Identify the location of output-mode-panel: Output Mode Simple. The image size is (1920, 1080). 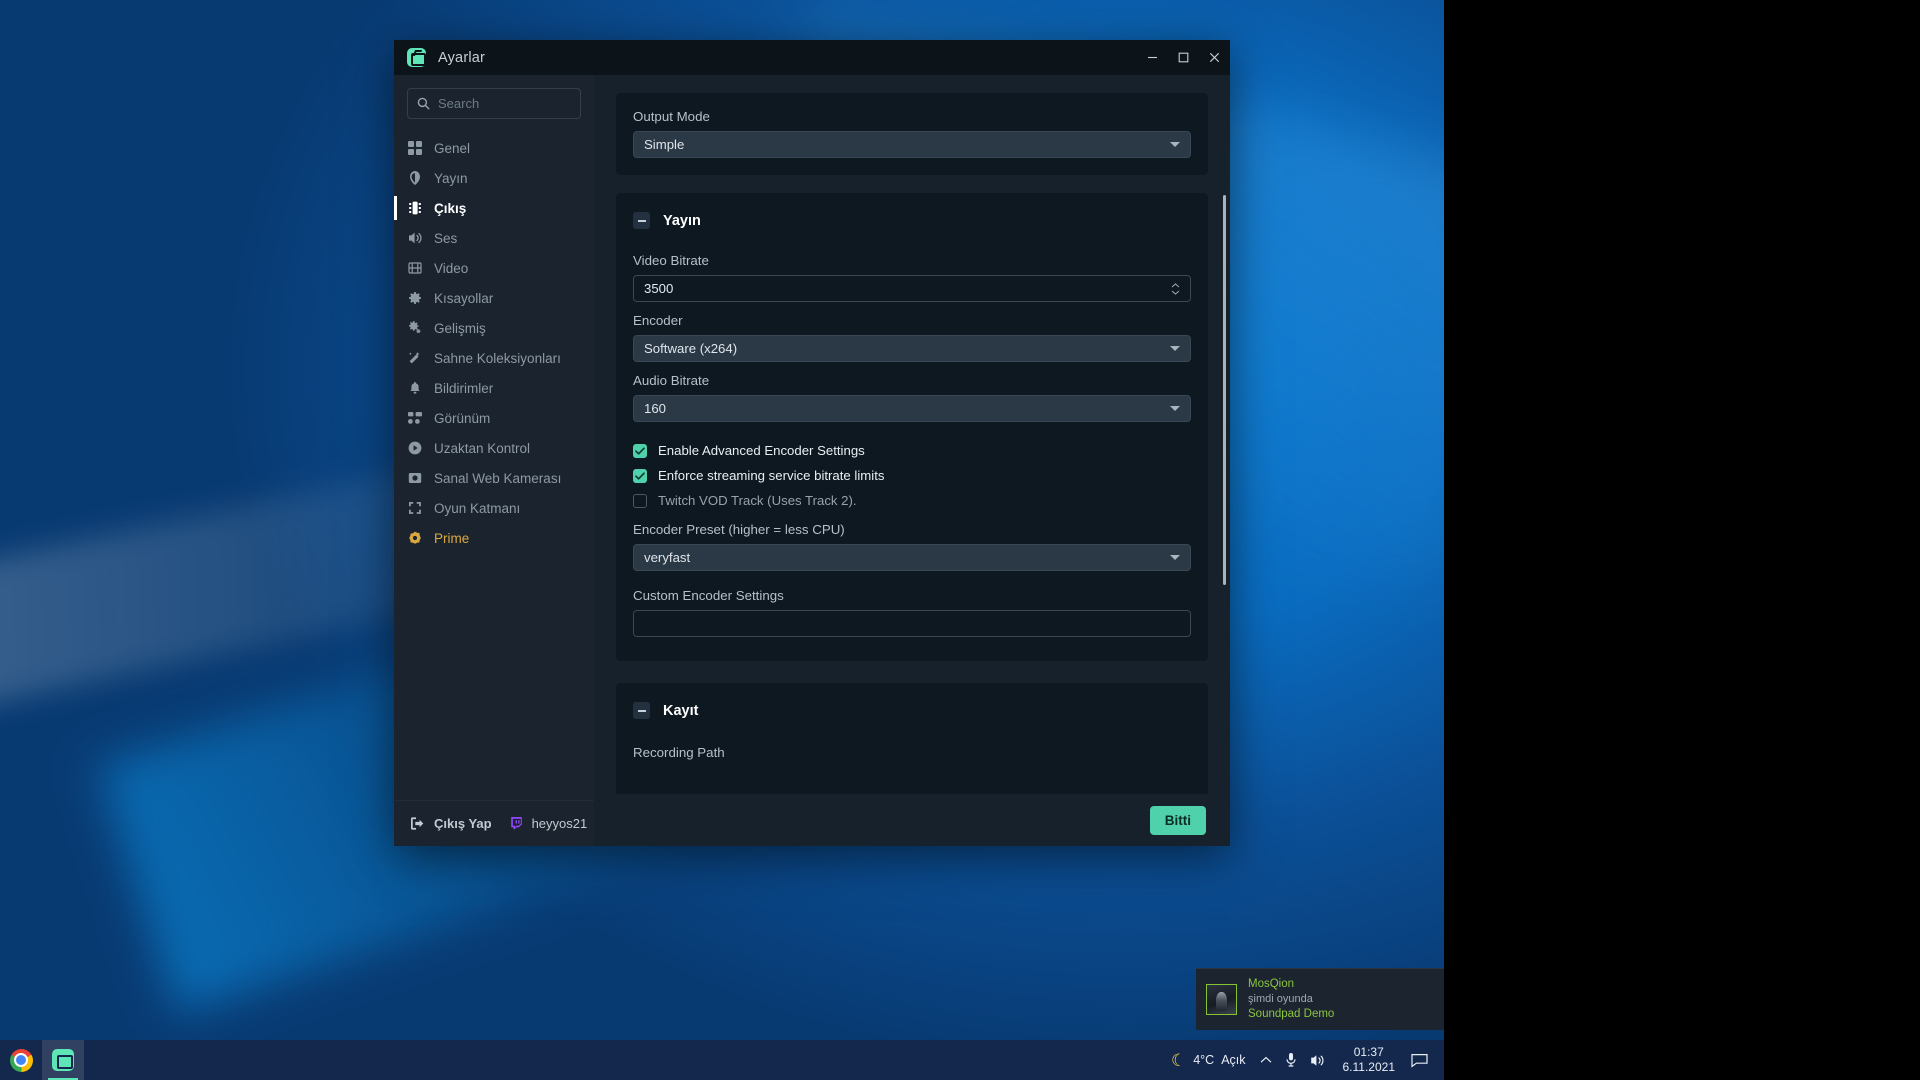
(912, 134).